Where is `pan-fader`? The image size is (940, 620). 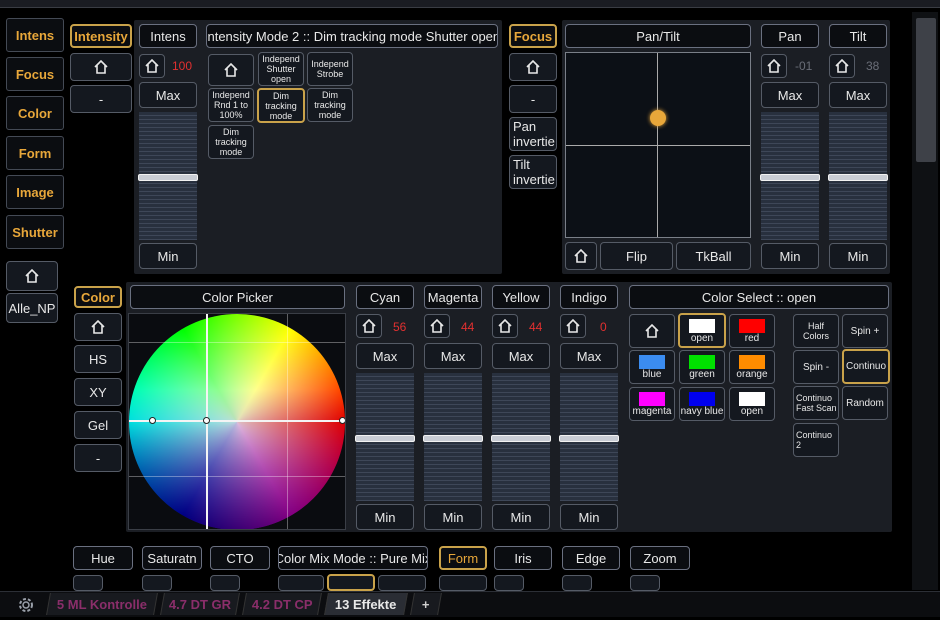
pan-fader is located at coordinates (790, 176).